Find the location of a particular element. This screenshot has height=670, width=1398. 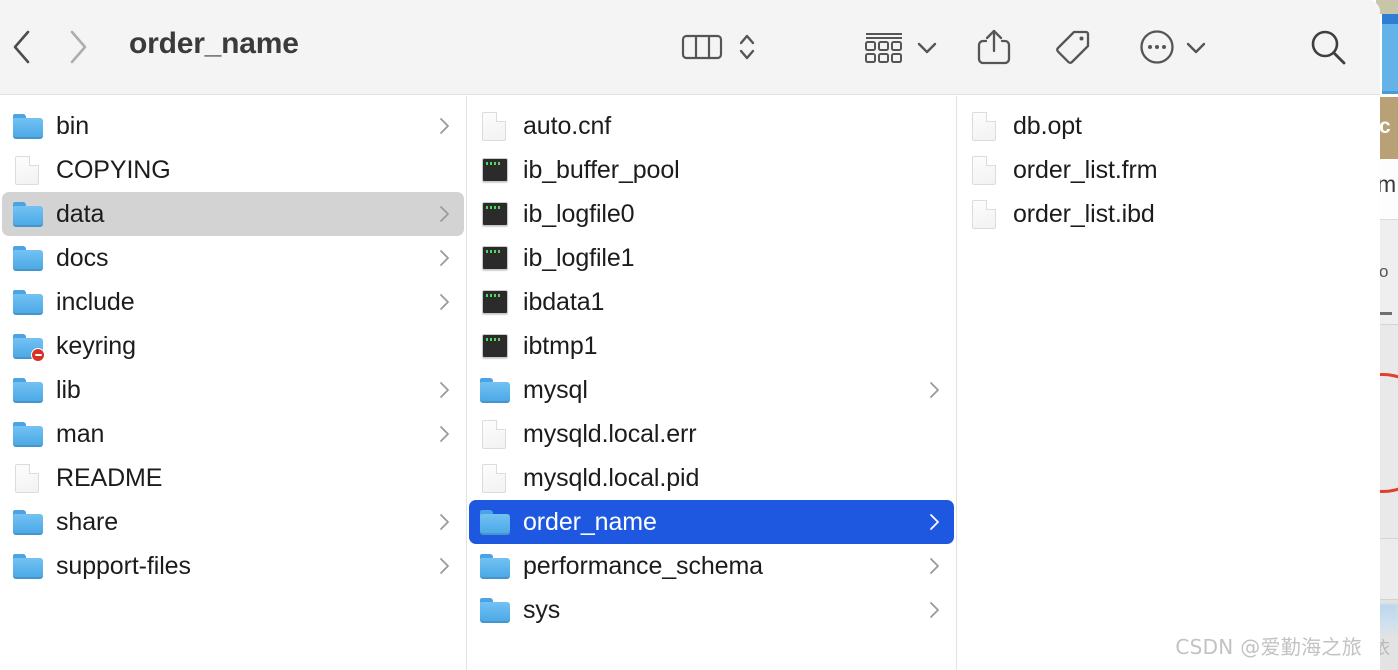

file-row: order_list.ibd is located at coordinates (1168, 214).